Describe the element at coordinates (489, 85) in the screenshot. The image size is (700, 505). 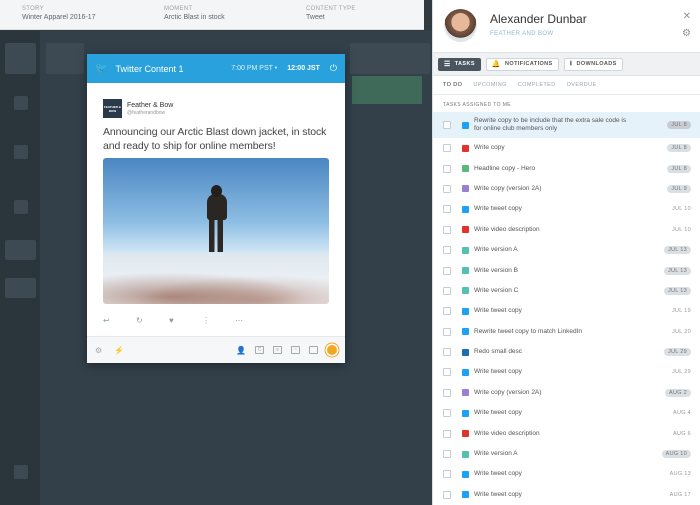
I see `tab-upcoming: UPCOMING` at that location.